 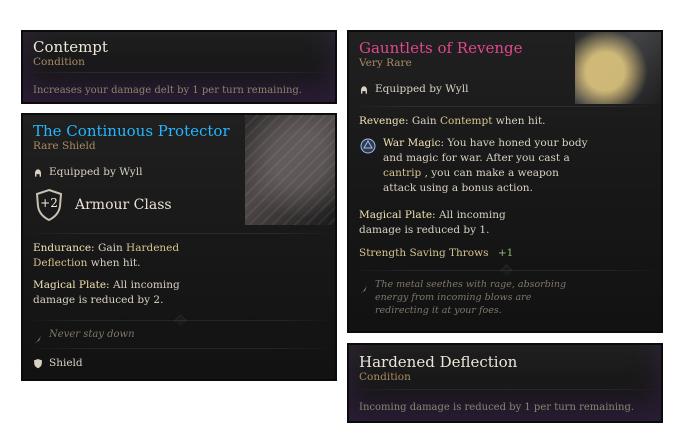 I want to click on armour-value: +2, so click(x=49, y=203).